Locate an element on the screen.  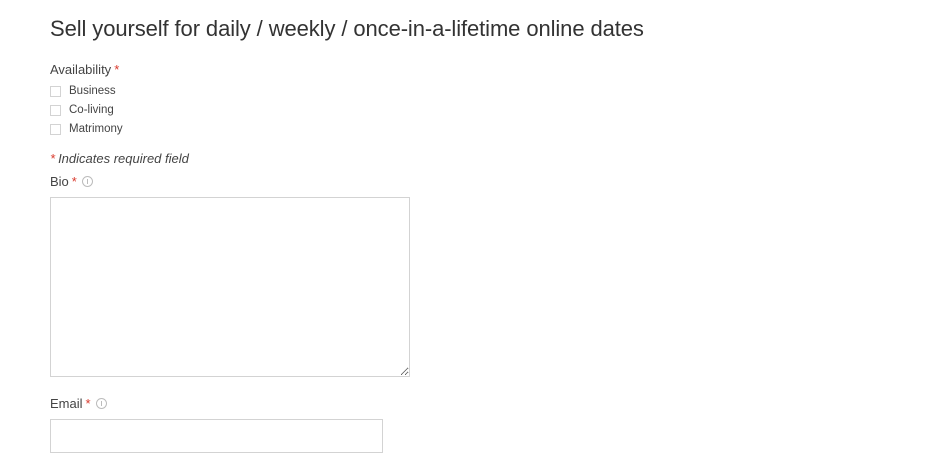
email-input is located at coordinates (216, 436).